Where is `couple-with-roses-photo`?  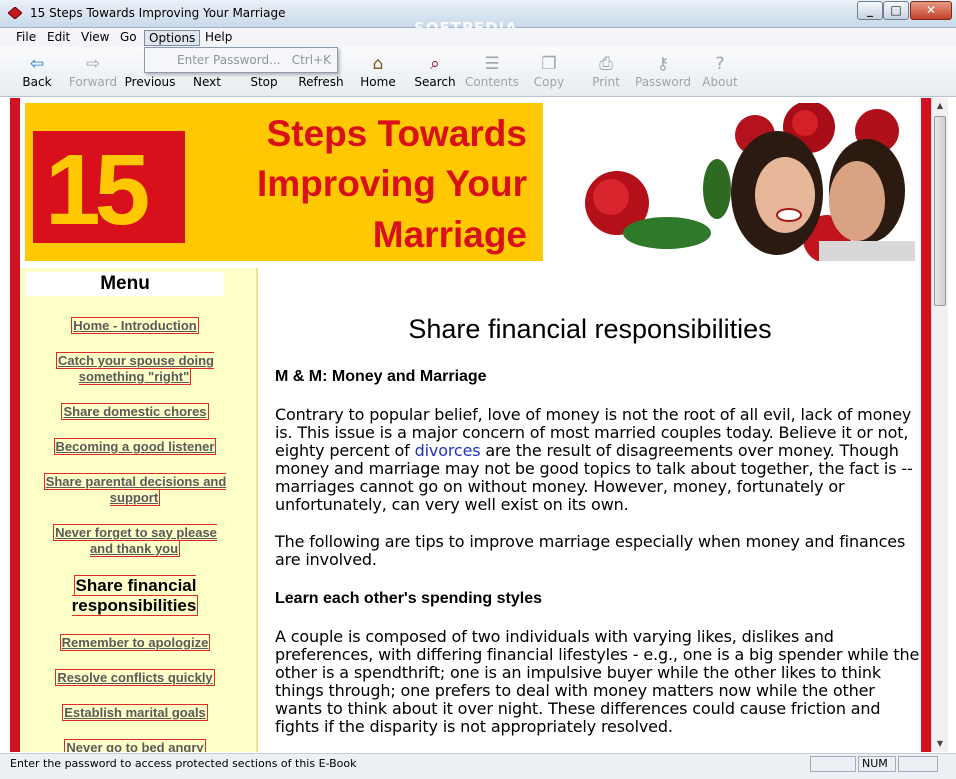 couple-with-roses-photo is located at coordinates (746, 182).